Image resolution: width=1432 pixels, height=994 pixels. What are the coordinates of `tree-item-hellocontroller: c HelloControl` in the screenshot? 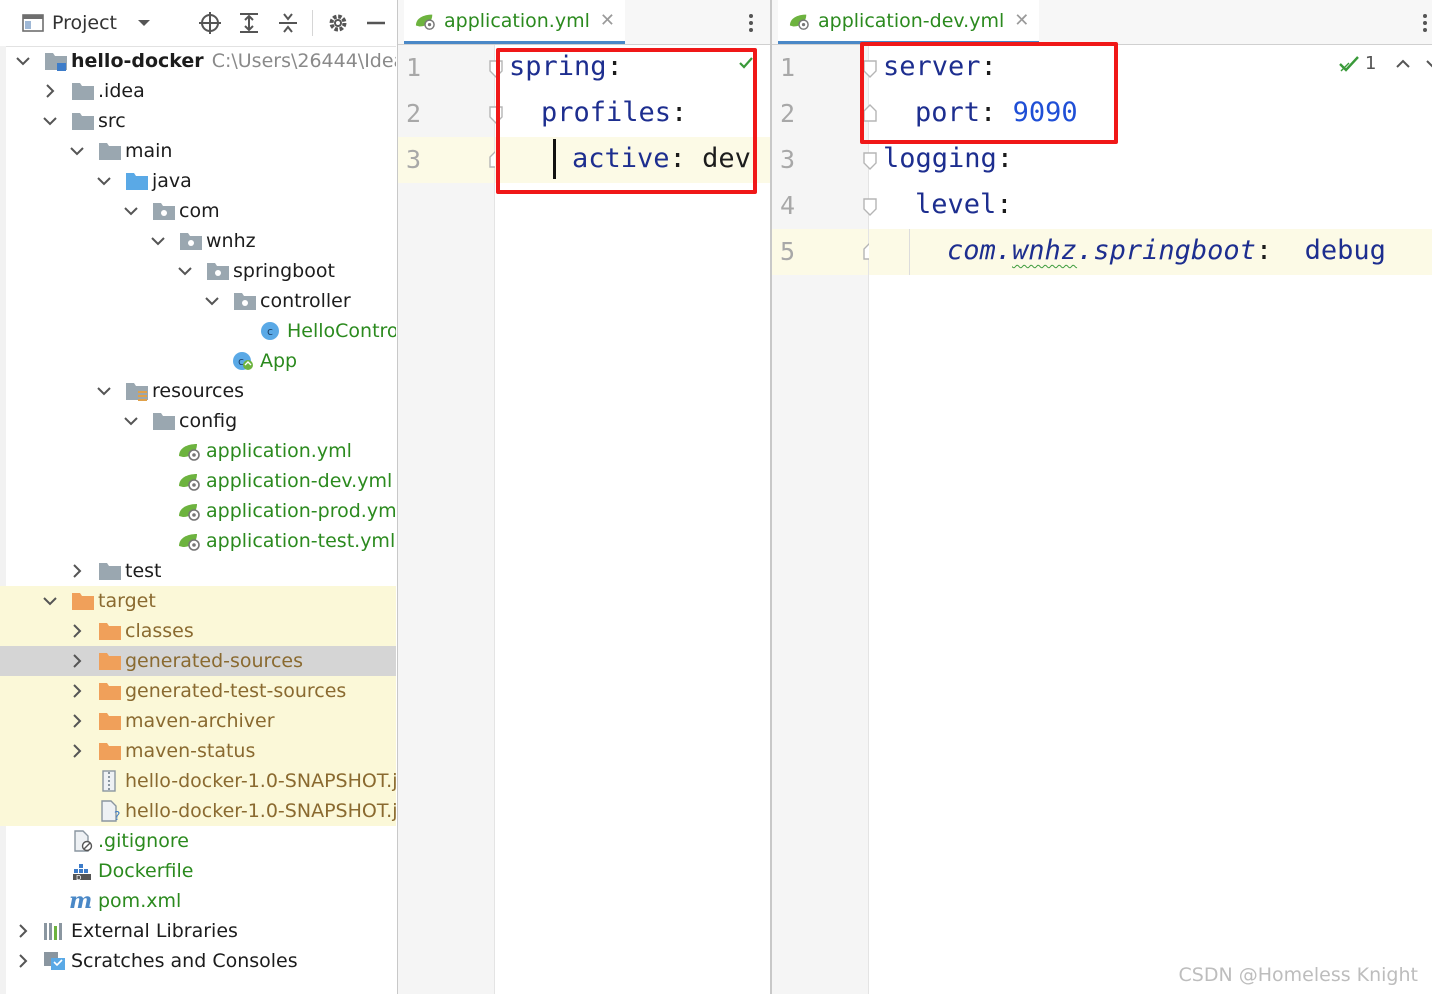 It's located at (198, 331).